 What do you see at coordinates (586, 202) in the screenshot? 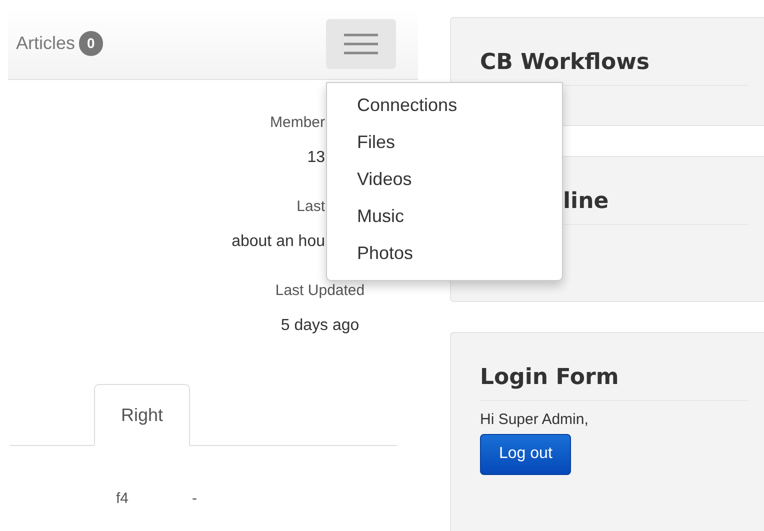
I see `module-title: line` at bounding box center [586, 202].